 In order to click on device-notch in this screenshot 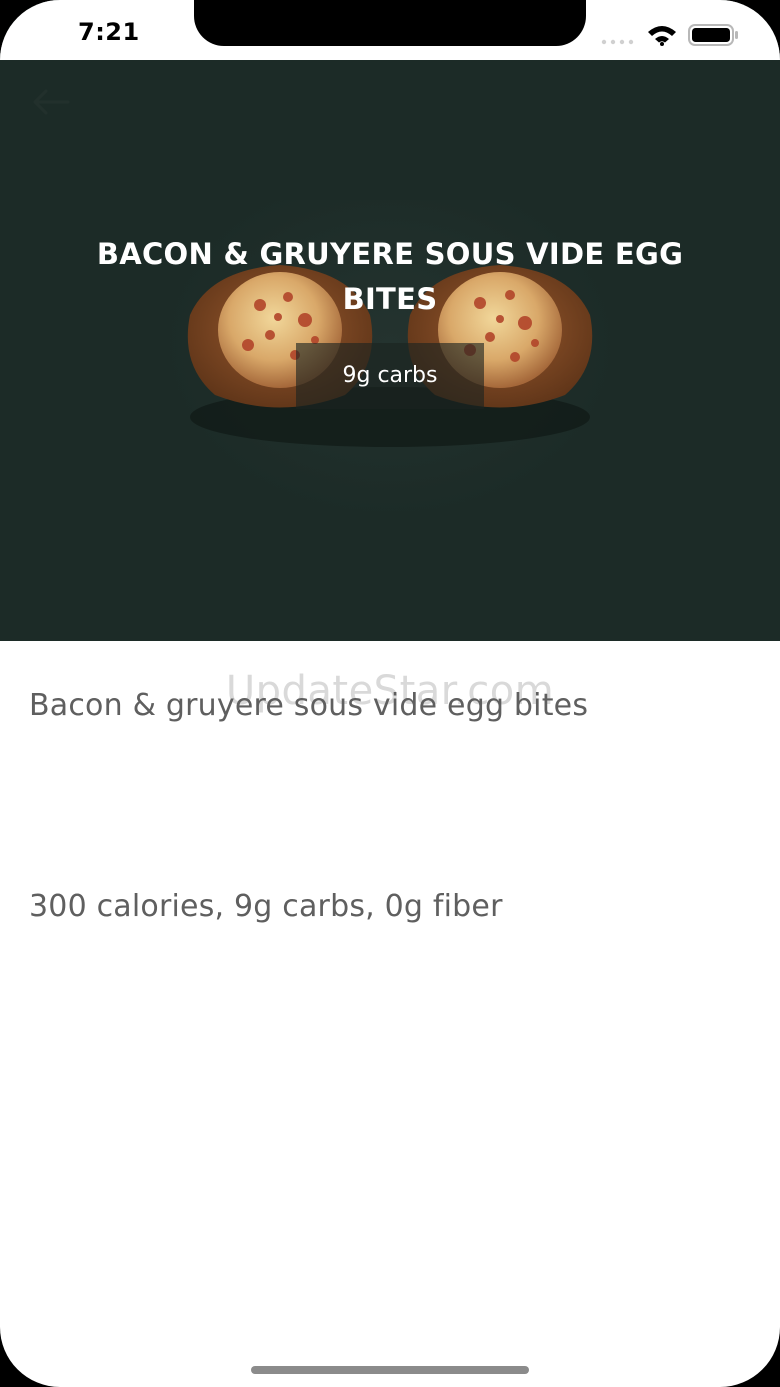, I will do `click(390, 23)`.